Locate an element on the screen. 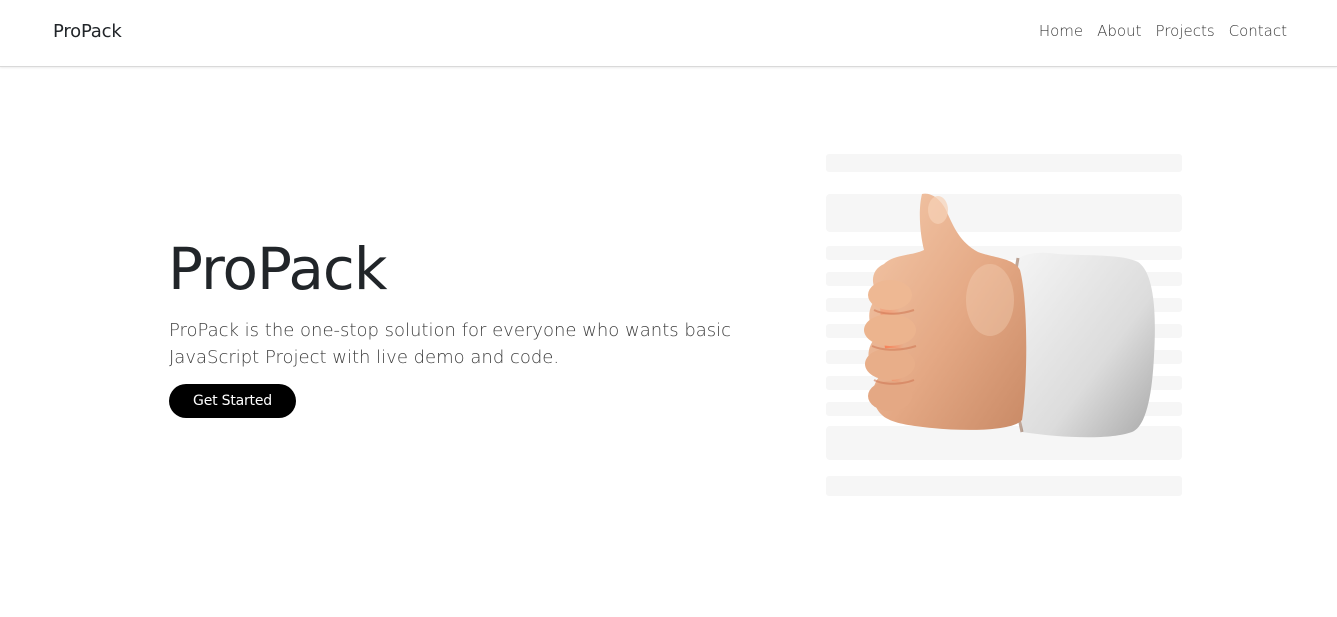 This screenshot has height=617, width=1337. thumbs-up-icon is located at coordinates (1009, 315).